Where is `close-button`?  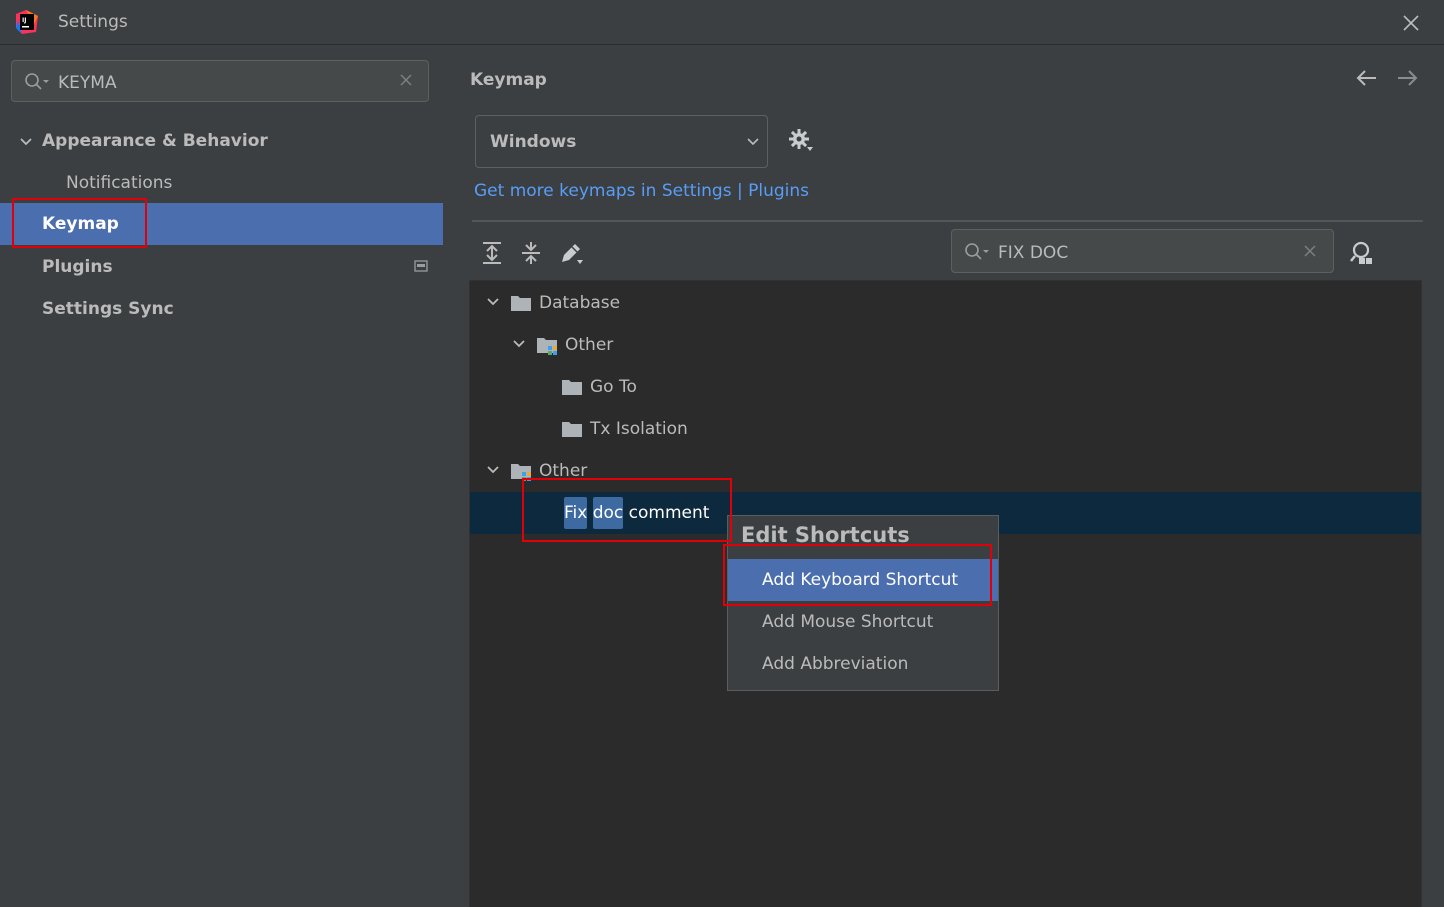
close-button is located at coordinates (1411, 23).